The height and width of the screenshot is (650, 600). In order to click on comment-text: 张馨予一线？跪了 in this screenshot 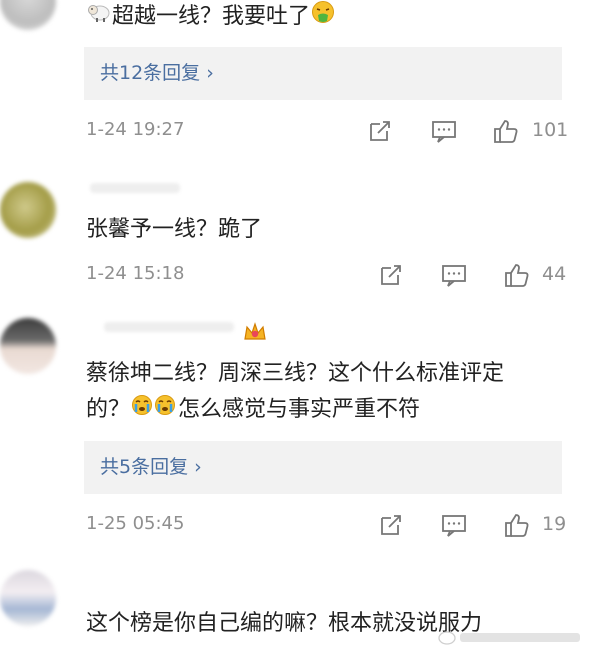, I will do `click(174, 229)`.